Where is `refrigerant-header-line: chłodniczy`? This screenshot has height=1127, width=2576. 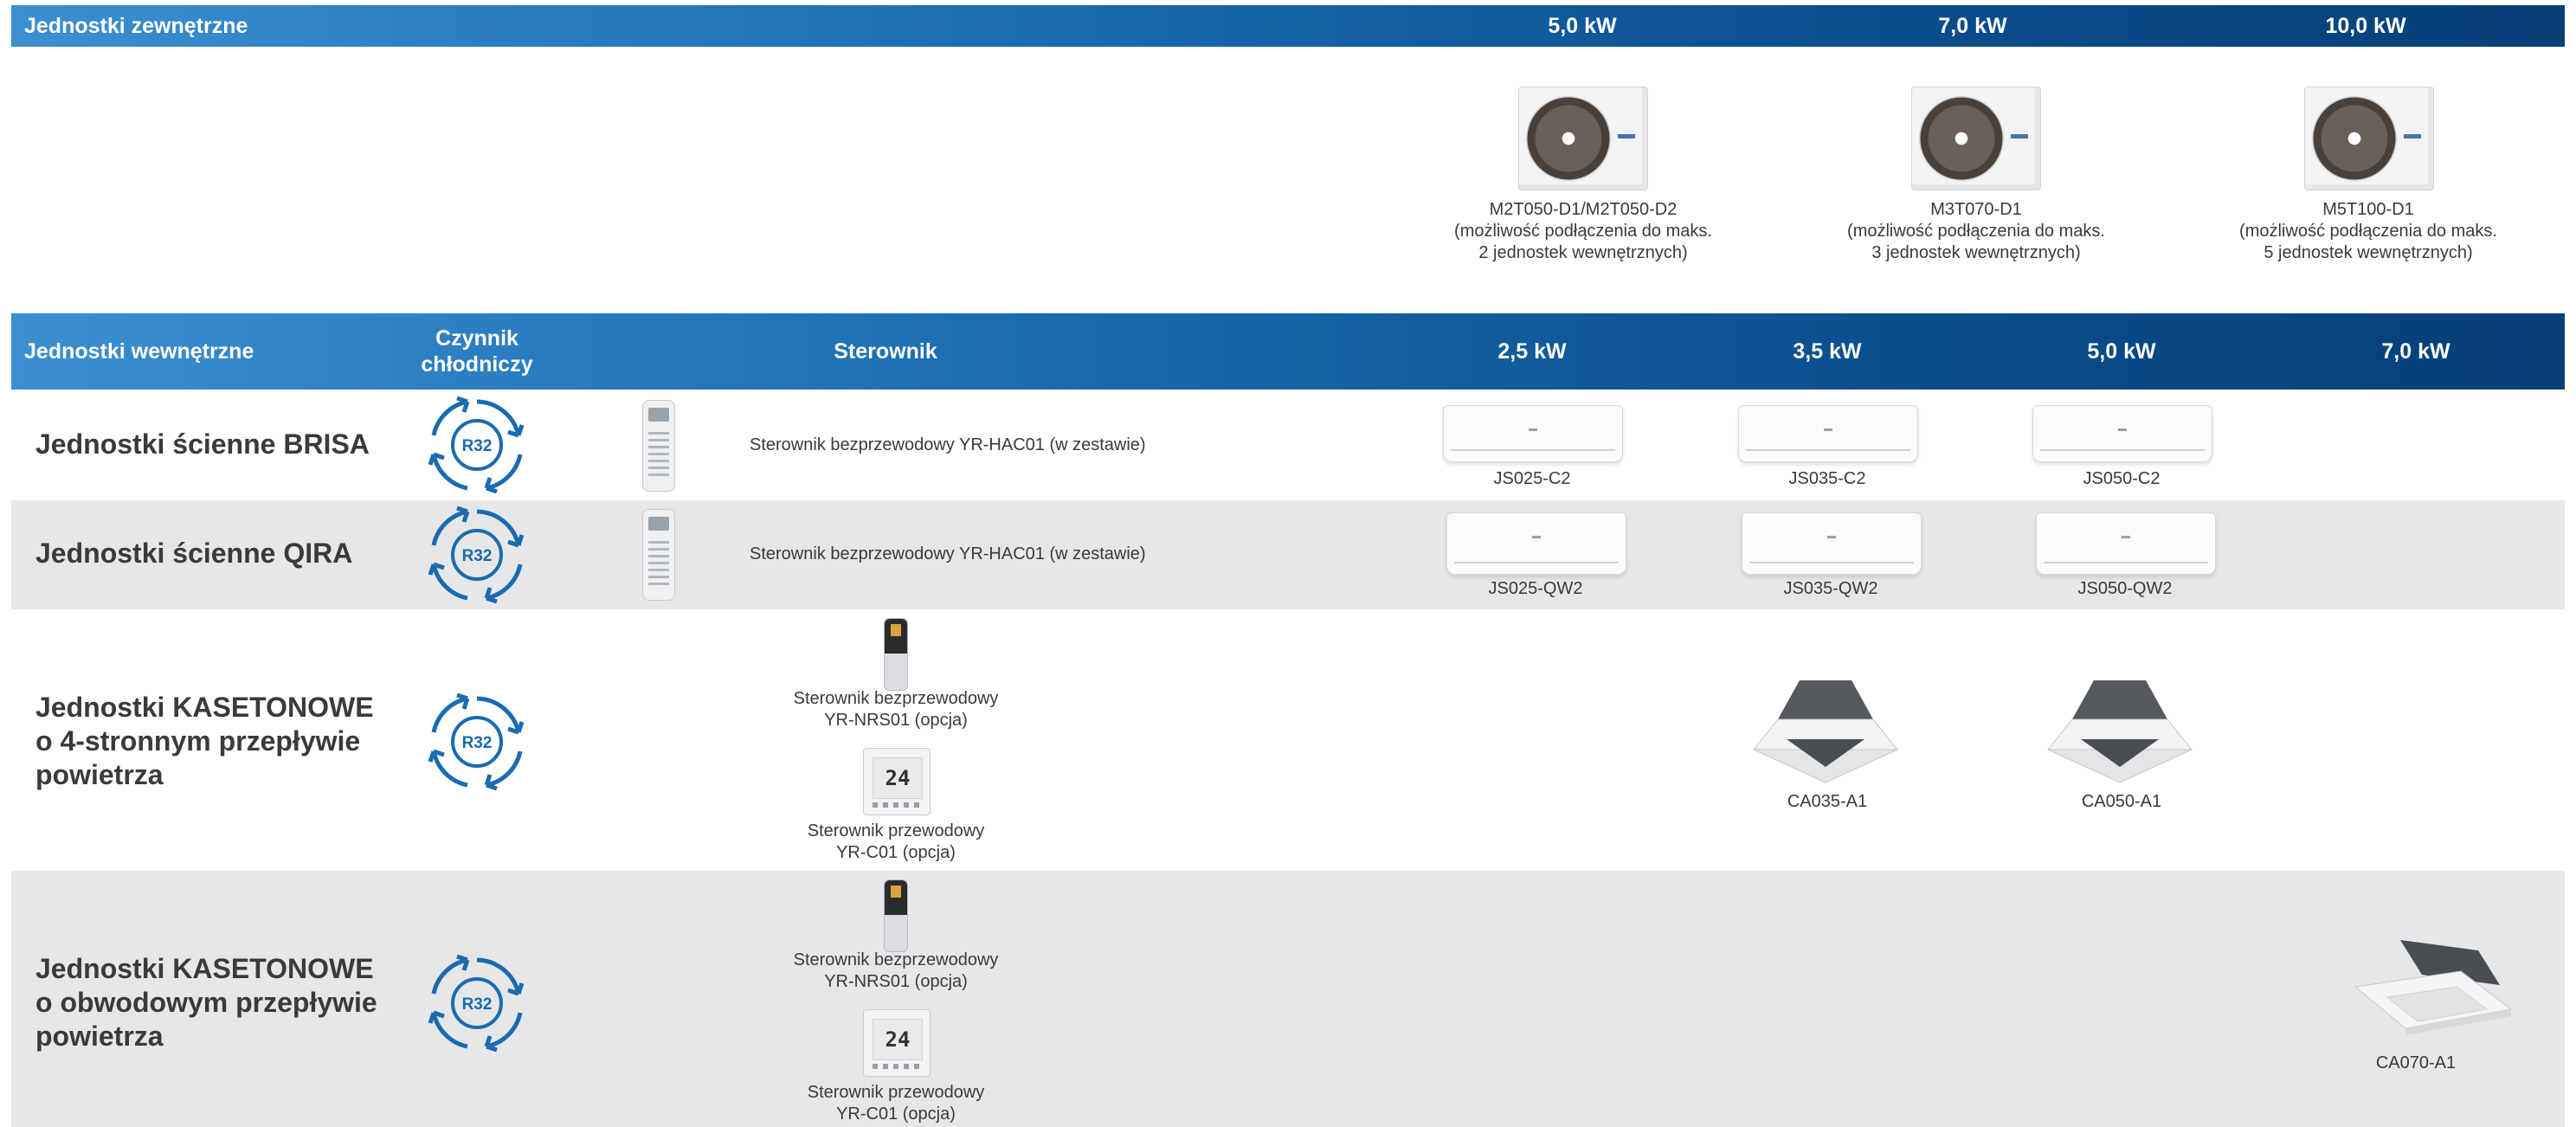
refrigerant-header-line: chłodniczy is located at coordinates (477, 364).